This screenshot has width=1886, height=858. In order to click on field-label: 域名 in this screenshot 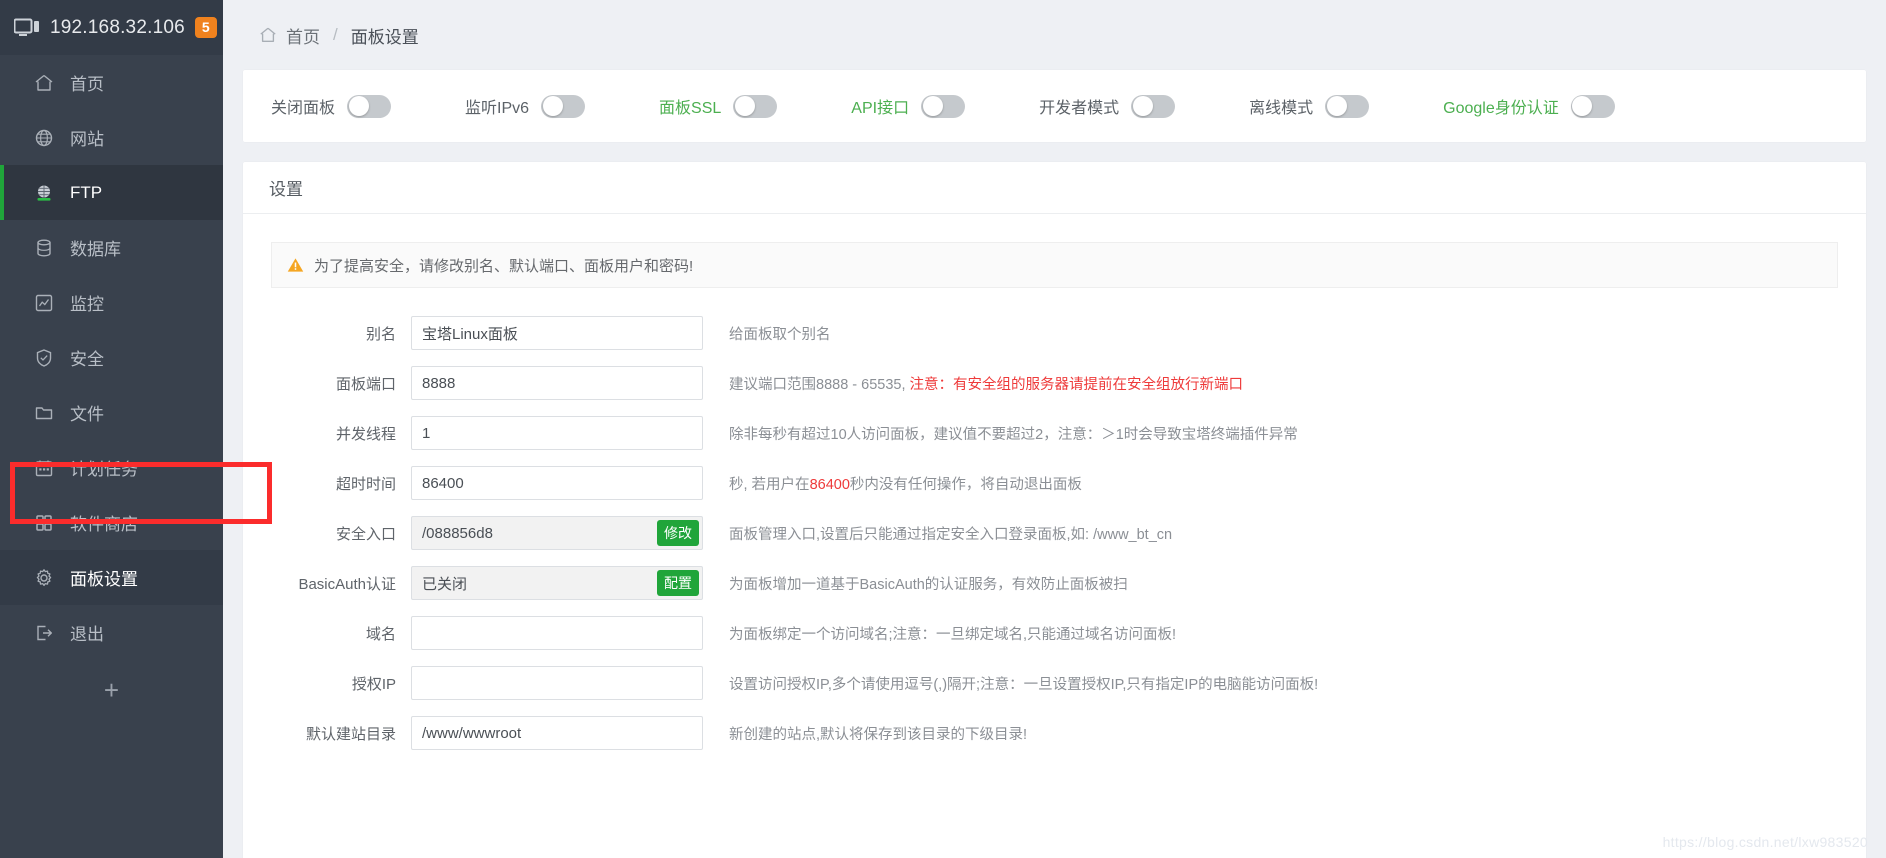, I will do `click(380, 634)`.